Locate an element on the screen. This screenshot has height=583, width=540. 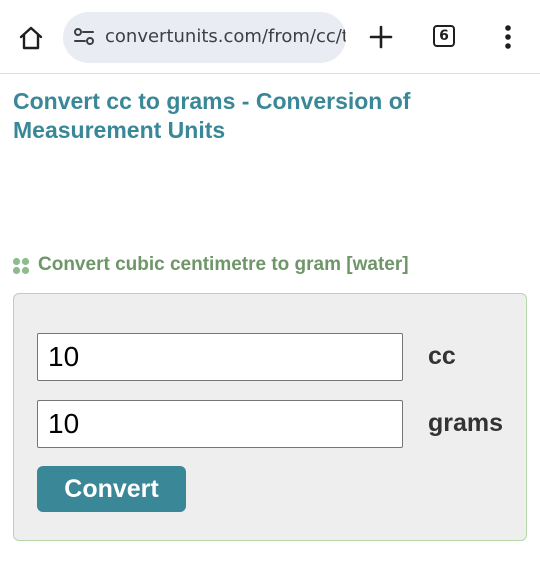
url-text: convertunits.com/from/cc/t is located at coordinates (225, 36).